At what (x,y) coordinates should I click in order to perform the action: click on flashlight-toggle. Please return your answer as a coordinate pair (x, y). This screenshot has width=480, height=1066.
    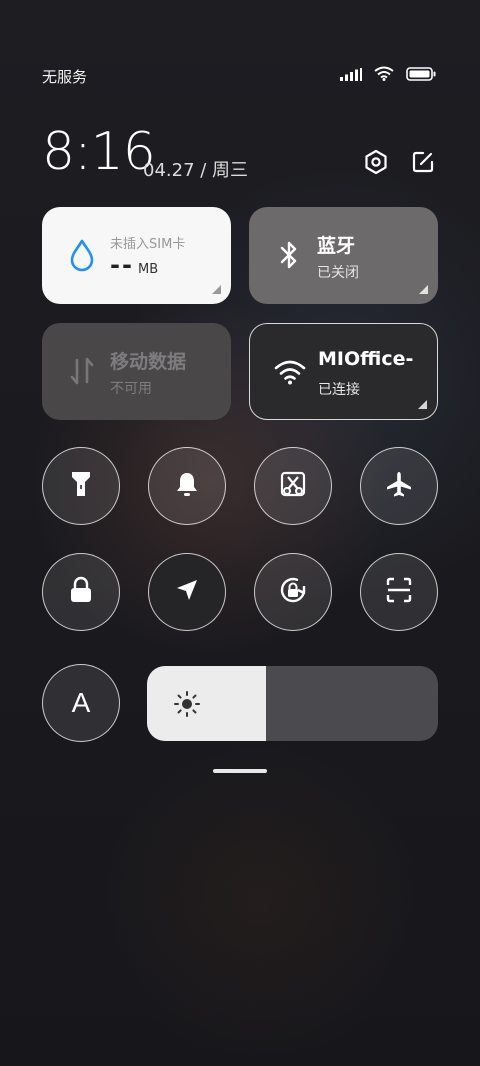
    Looking at the image, I should click on (81, 486).